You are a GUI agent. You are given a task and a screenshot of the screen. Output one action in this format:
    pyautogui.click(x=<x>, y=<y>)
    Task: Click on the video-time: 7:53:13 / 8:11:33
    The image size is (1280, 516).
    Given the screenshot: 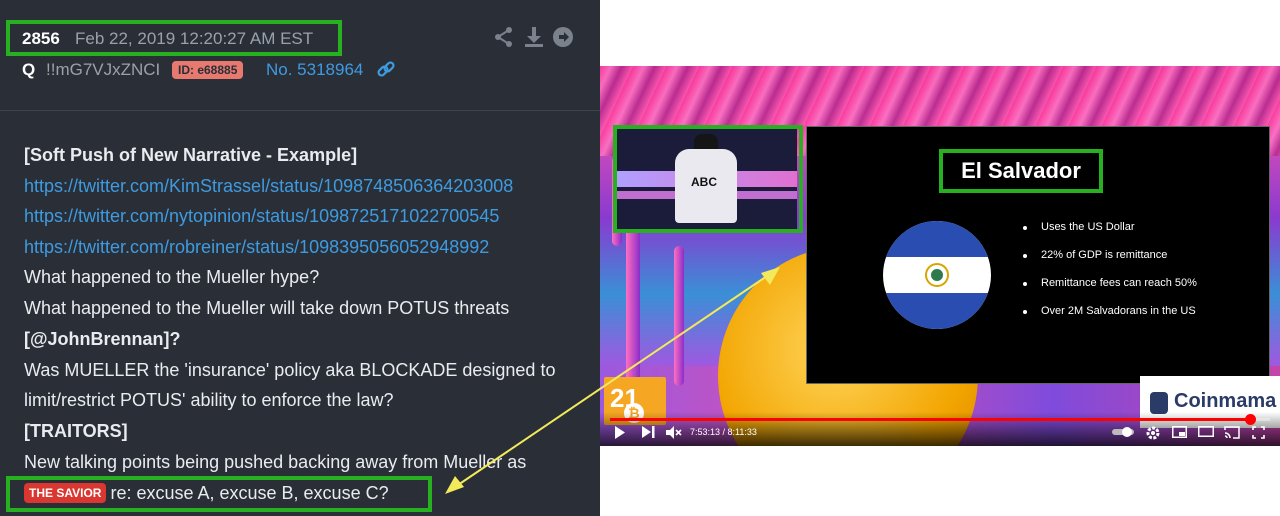 What is the action you would take?
    pyautogui.click(x=723, y=432)
    